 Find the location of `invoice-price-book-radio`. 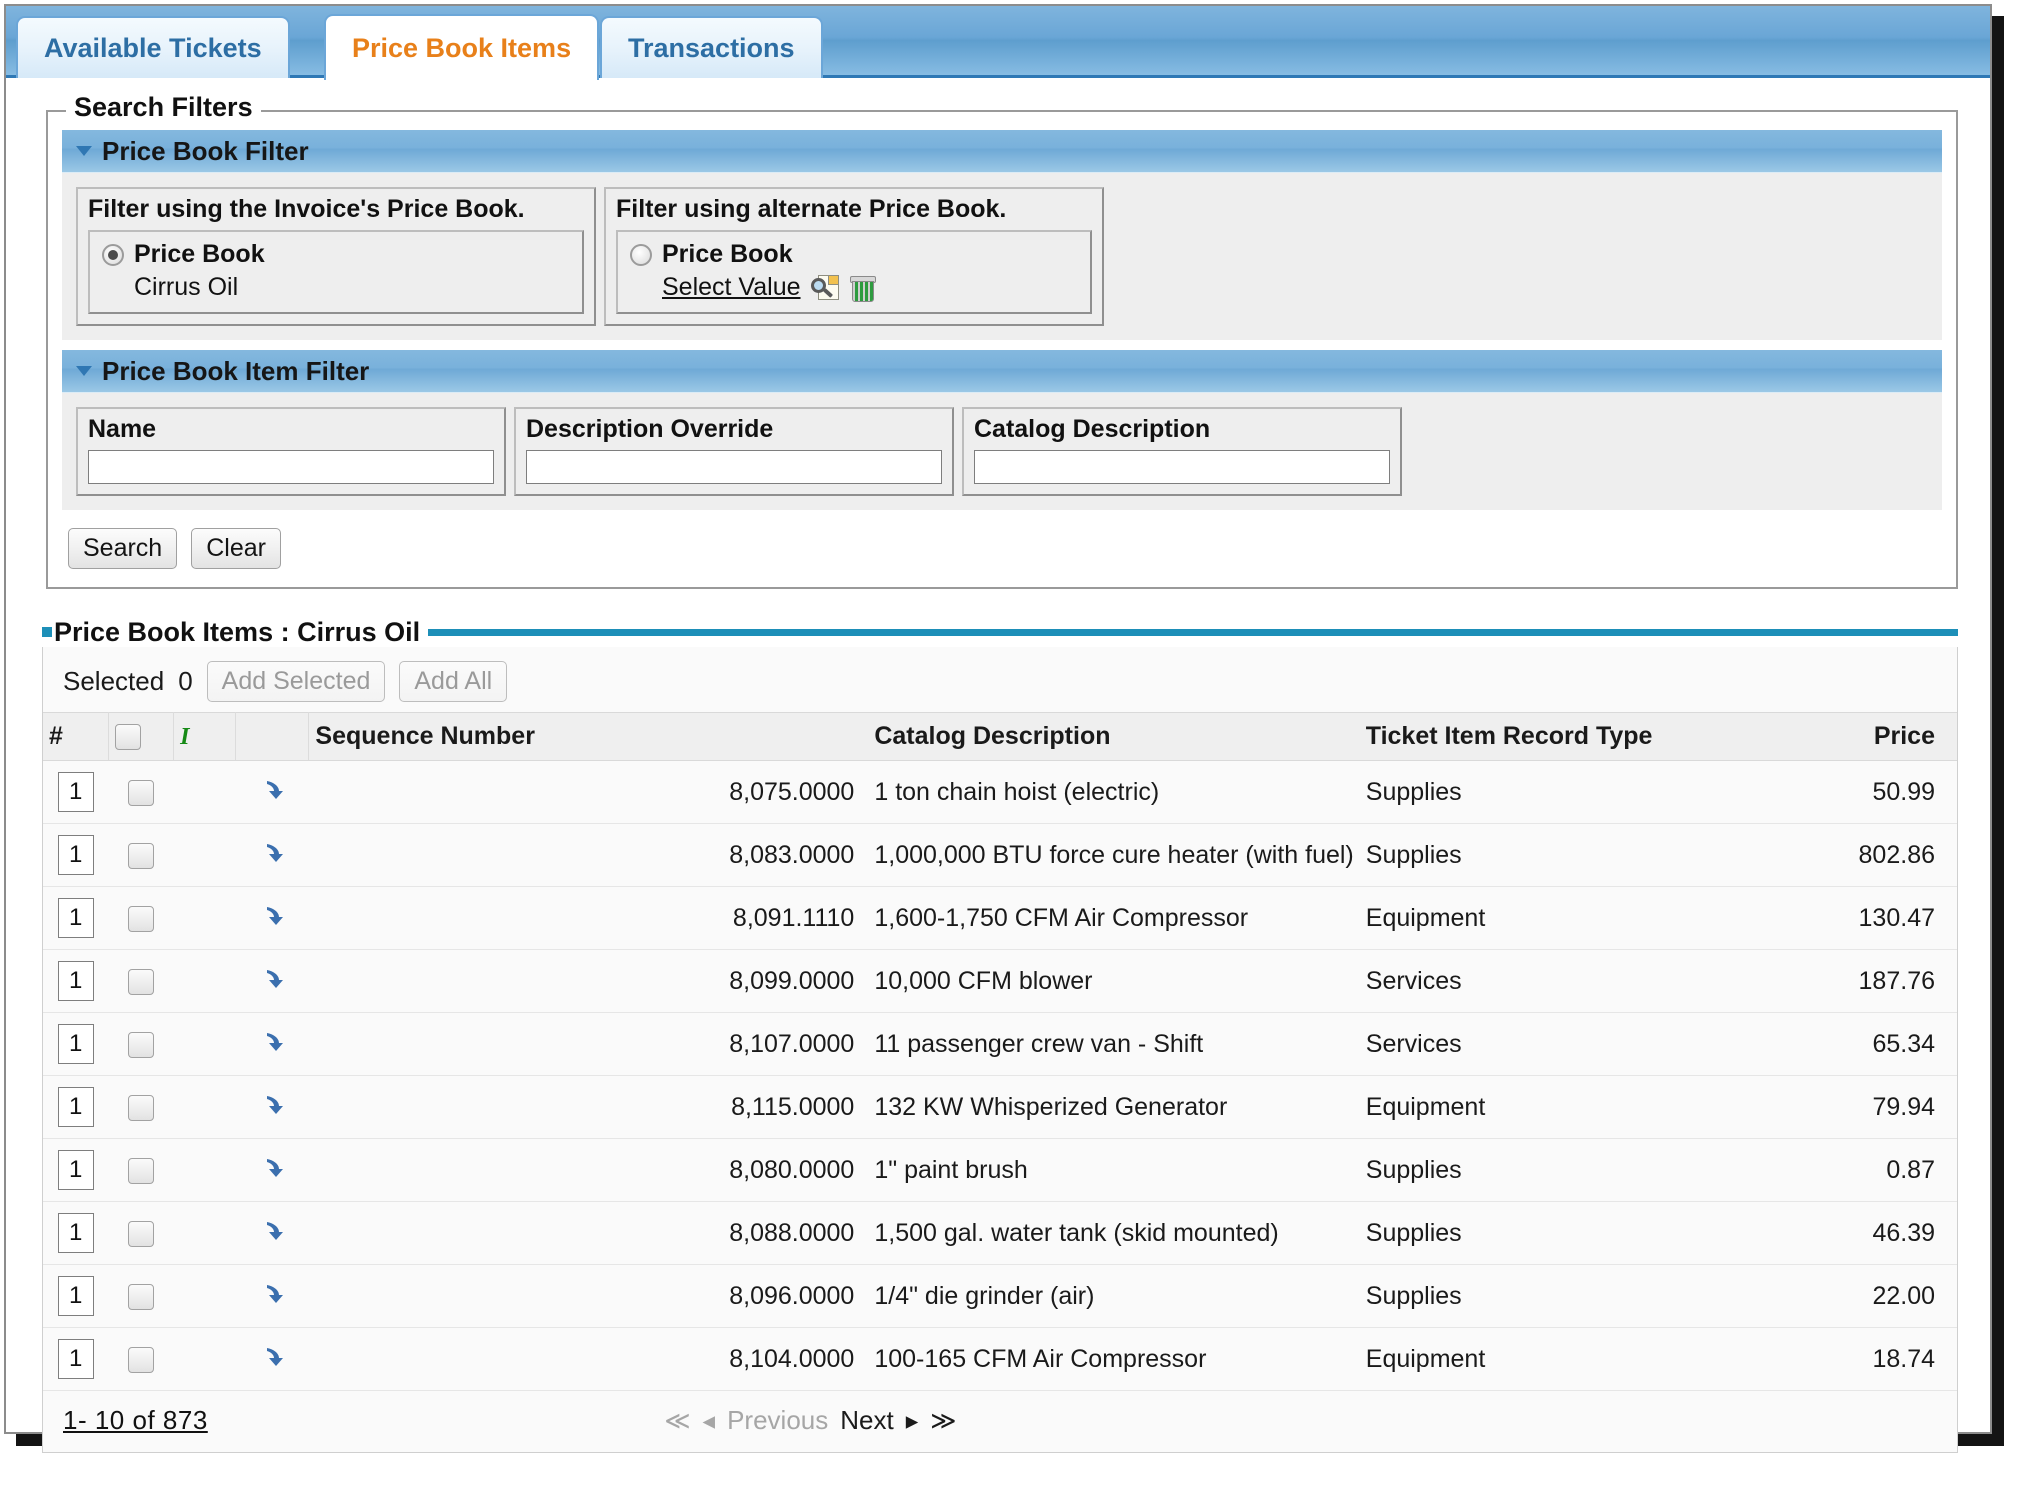

invoice-price-book-radio is located at coordinates (113, 254).